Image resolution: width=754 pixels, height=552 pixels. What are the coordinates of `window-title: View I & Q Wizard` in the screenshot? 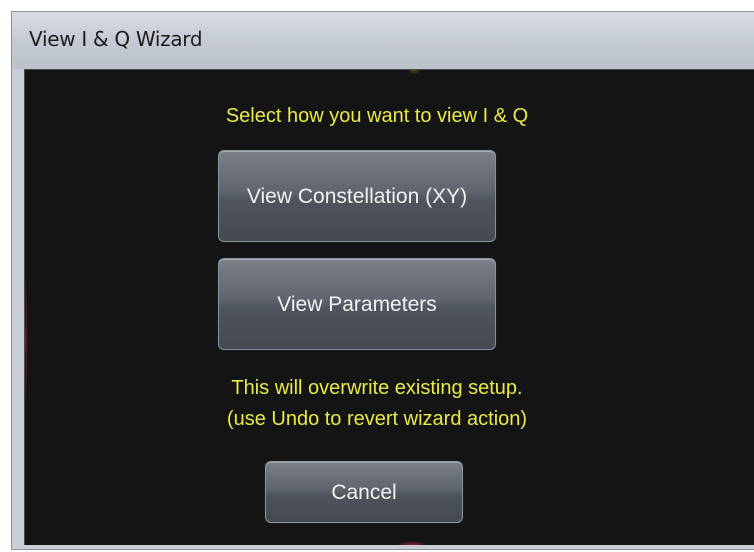 It's located at (116, 39).